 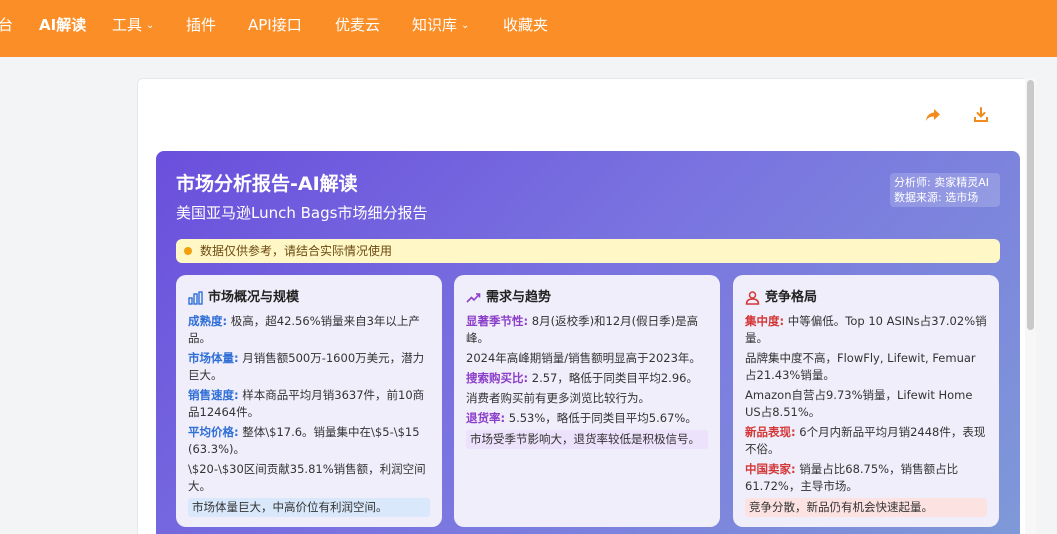 What do you see at coordinates (601, 418) in the screenshot?
I see `item-text: 5.53%，略低于同类目平均5.67%。` at bounding box center [601, 418].